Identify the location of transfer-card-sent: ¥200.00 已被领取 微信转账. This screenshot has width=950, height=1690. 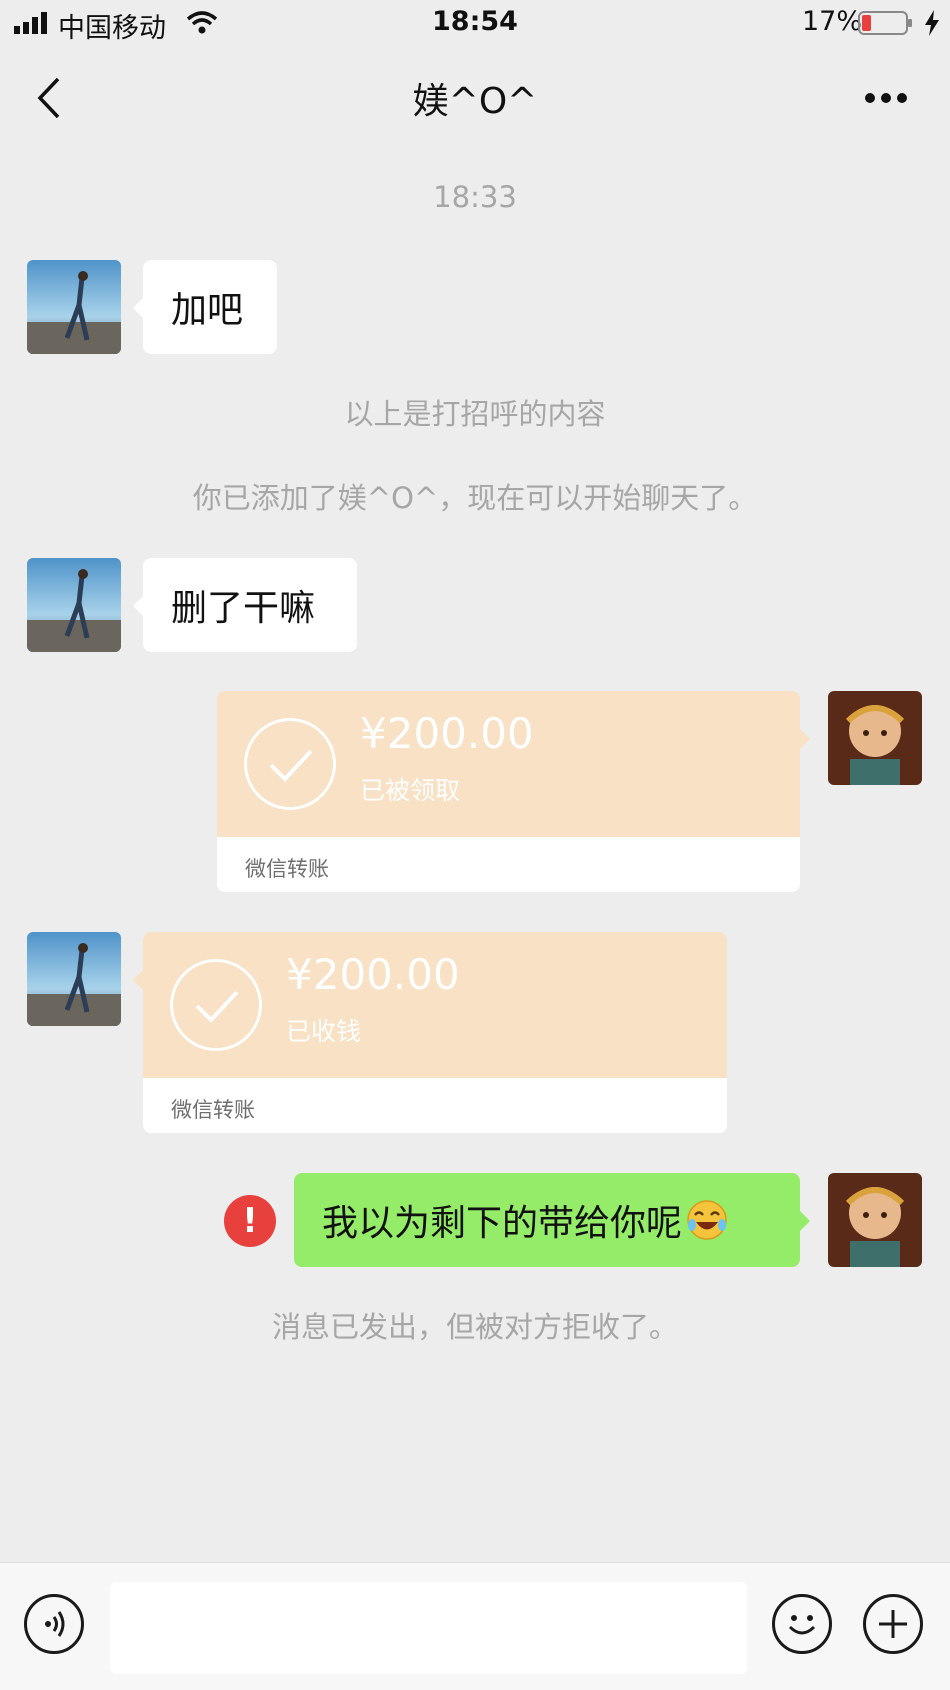
(508, 791).